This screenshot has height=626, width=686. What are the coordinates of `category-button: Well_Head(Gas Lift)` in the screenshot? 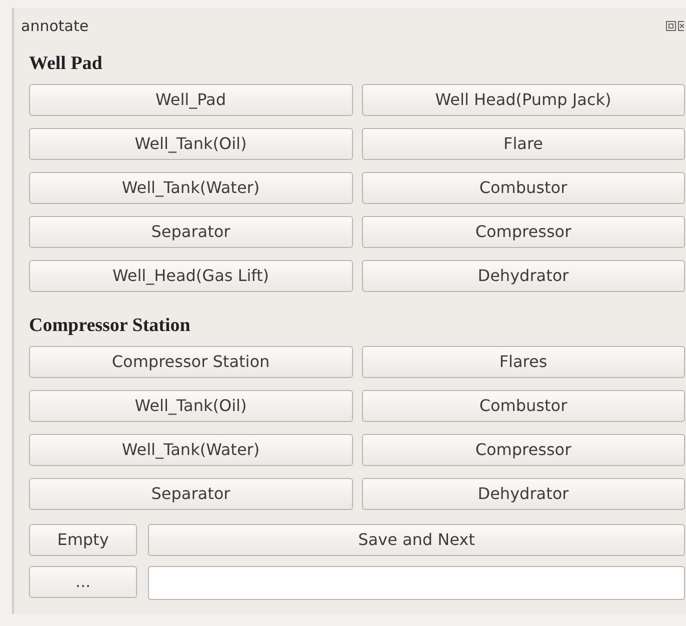 It's located at (190, 276).